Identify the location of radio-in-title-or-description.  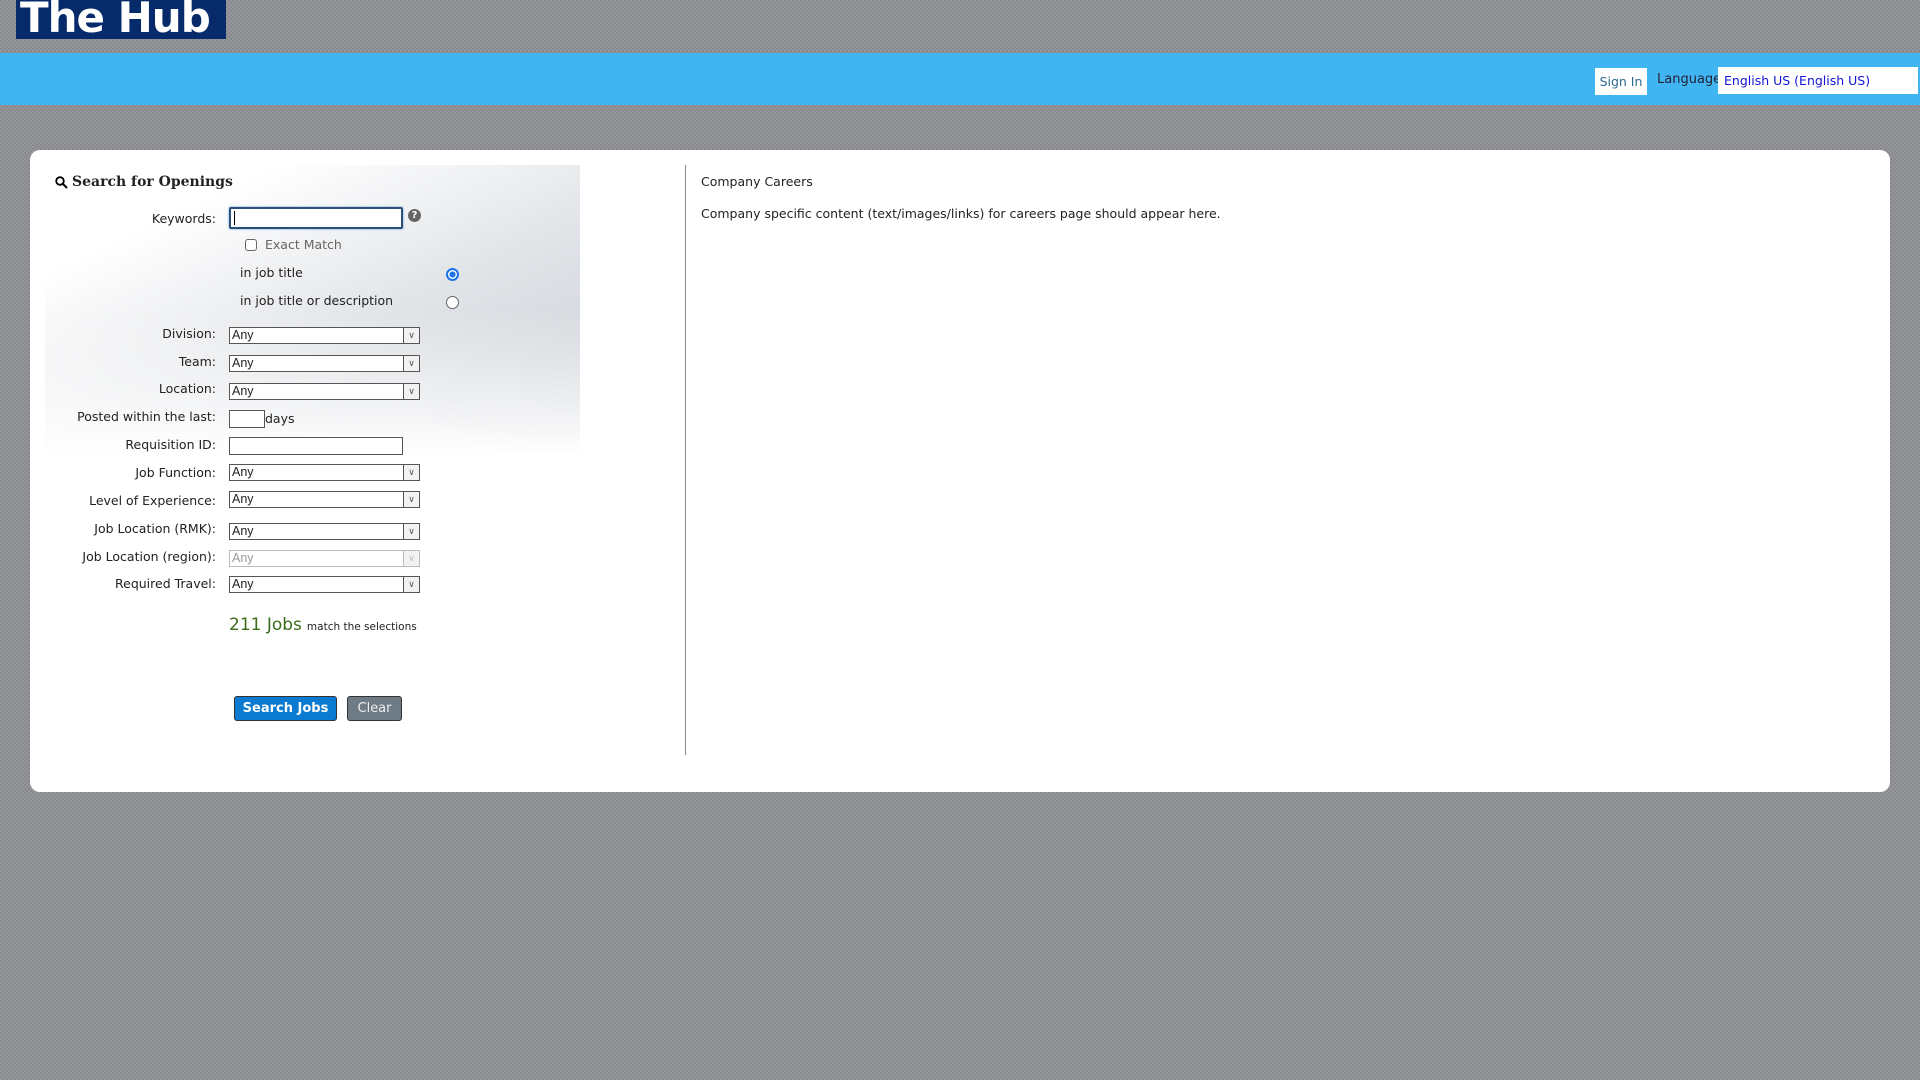
(452, 302).